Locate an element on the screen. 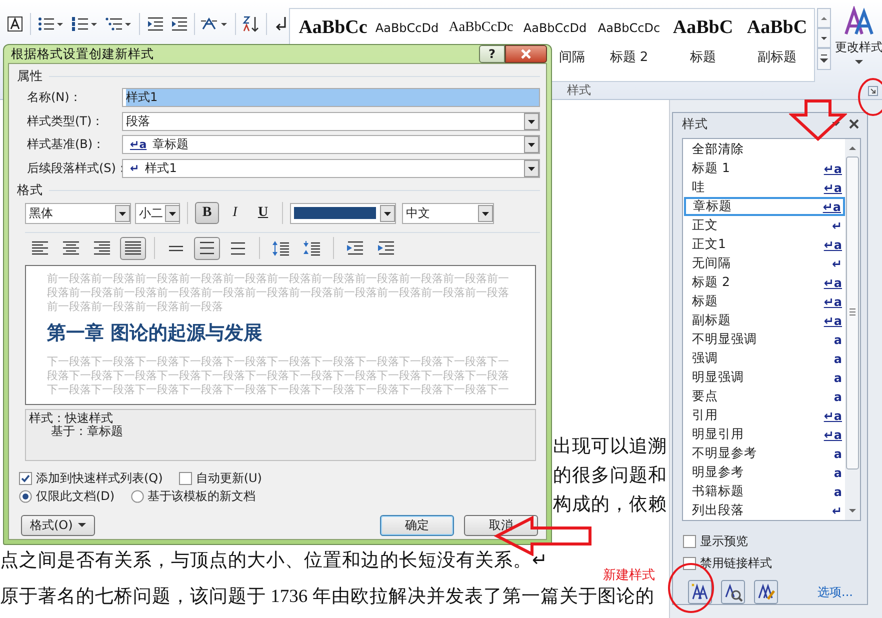 The image size is (882, 618). letters-icon is located at coordinates (859, 21).